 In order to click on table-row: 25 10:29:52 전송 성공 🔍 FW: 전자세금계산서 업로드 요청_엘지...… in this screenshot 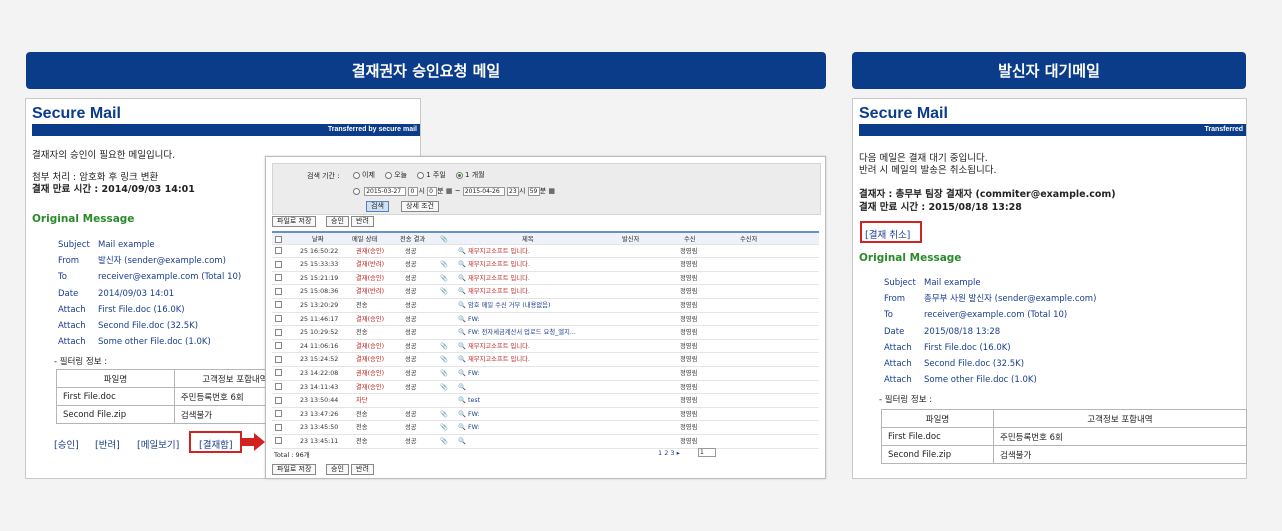, I will do `click(545, 333)`.